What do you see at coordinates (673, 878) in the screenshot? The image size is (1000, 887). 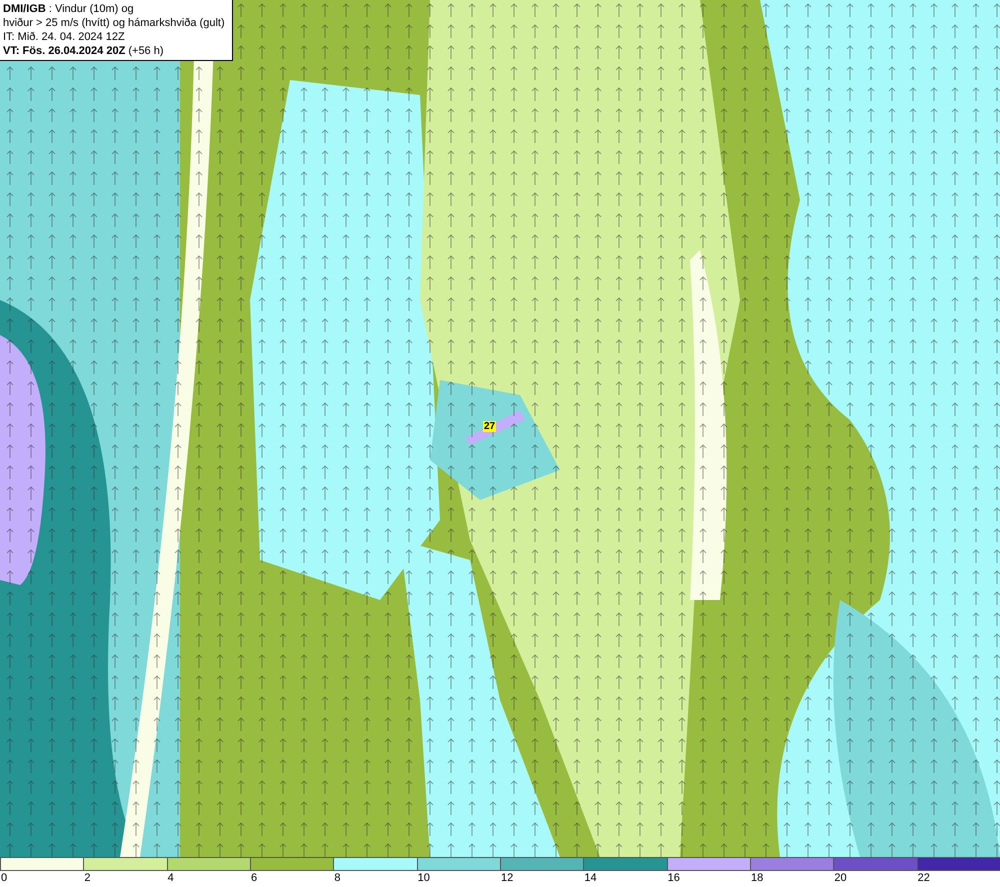 I see `legend-label: 16` at bounding box center [673, 878].